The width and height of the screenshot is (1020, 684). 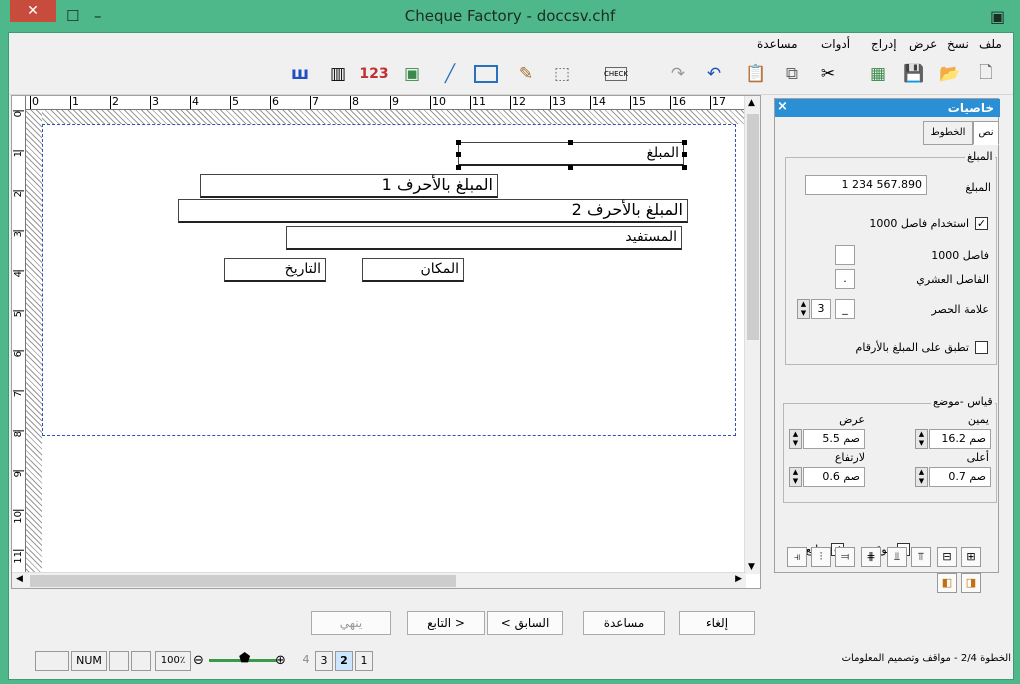 What do you see at coordinates (486, 74) in the screenshot?
I see `rectangle-icon` at bounding box center [486, 74].